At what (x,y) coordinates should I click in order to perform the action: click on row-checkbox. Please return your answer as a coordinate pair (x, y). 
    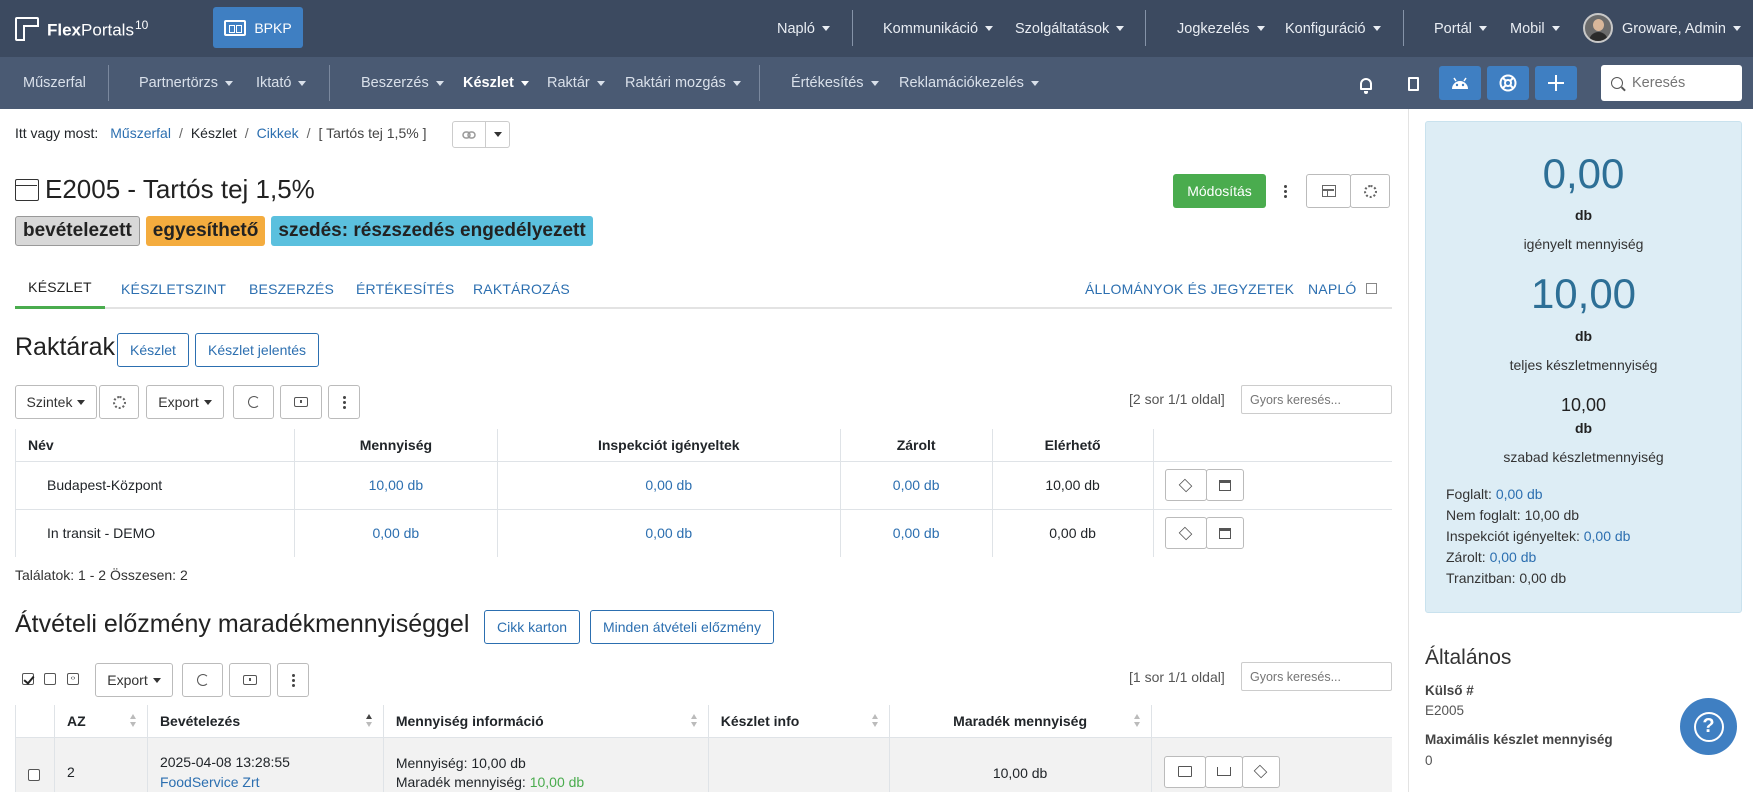
    Looking at the image, I should click on (34, 774).